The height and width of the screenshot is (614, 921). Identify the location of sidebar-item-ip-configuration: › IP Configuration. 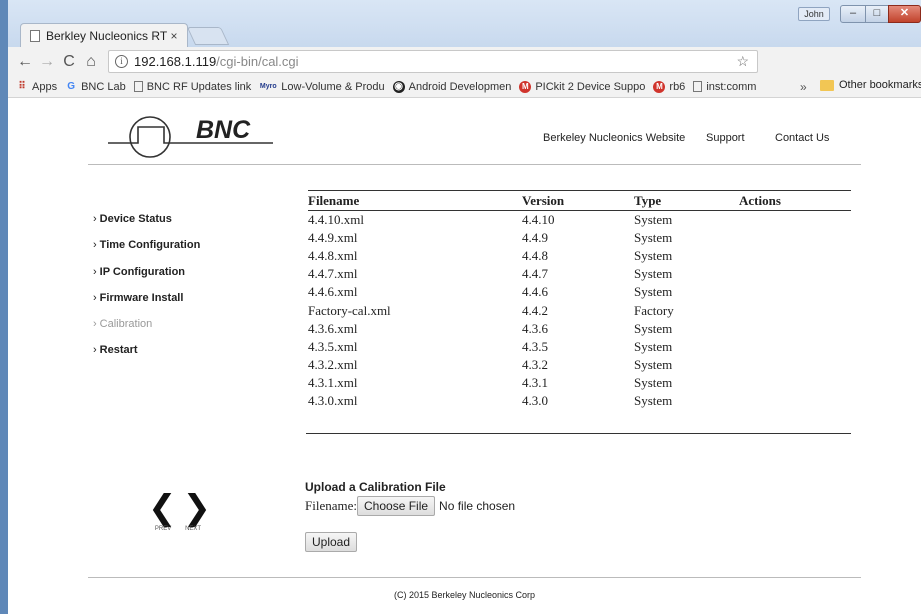
(146, 279).